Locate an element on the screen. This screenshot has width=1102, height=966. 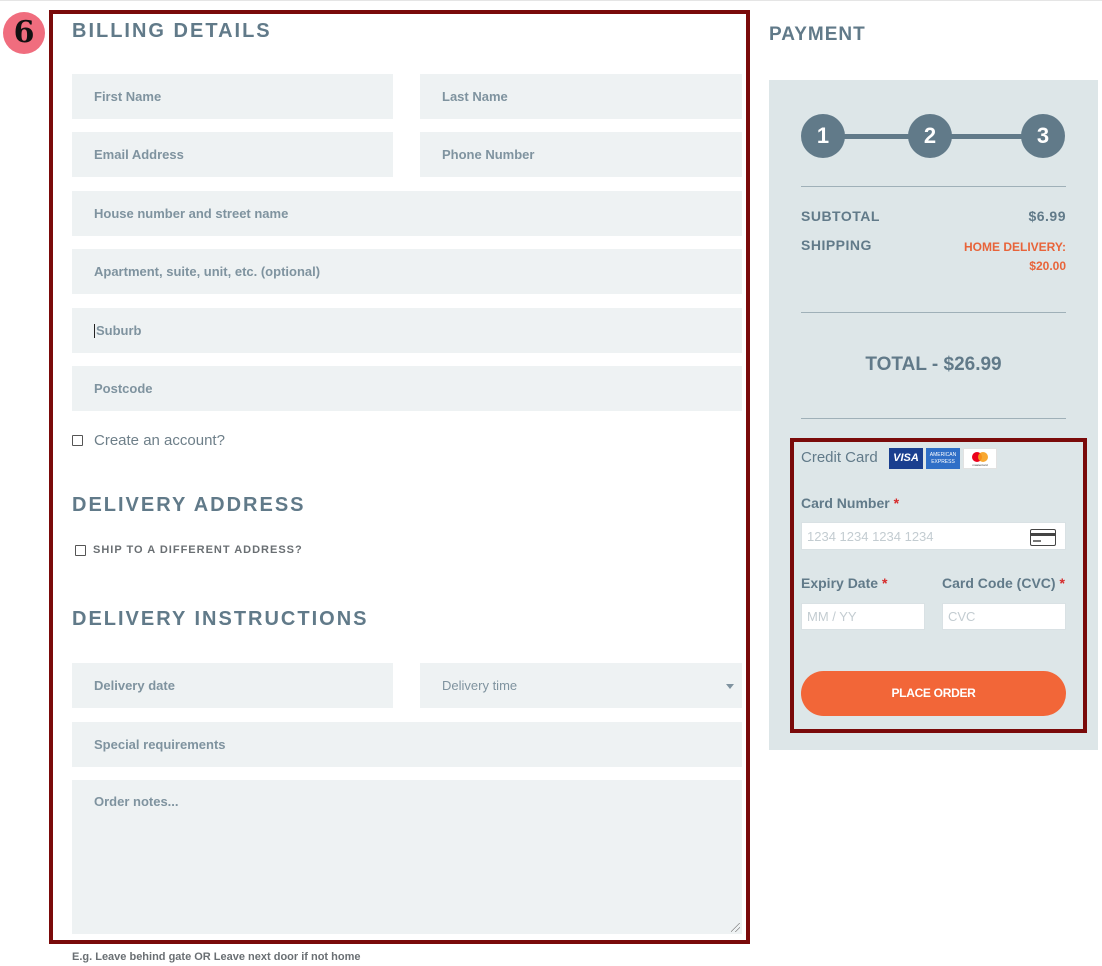
shipping-cost: $20.00 is located at coordinates (1047, 266).